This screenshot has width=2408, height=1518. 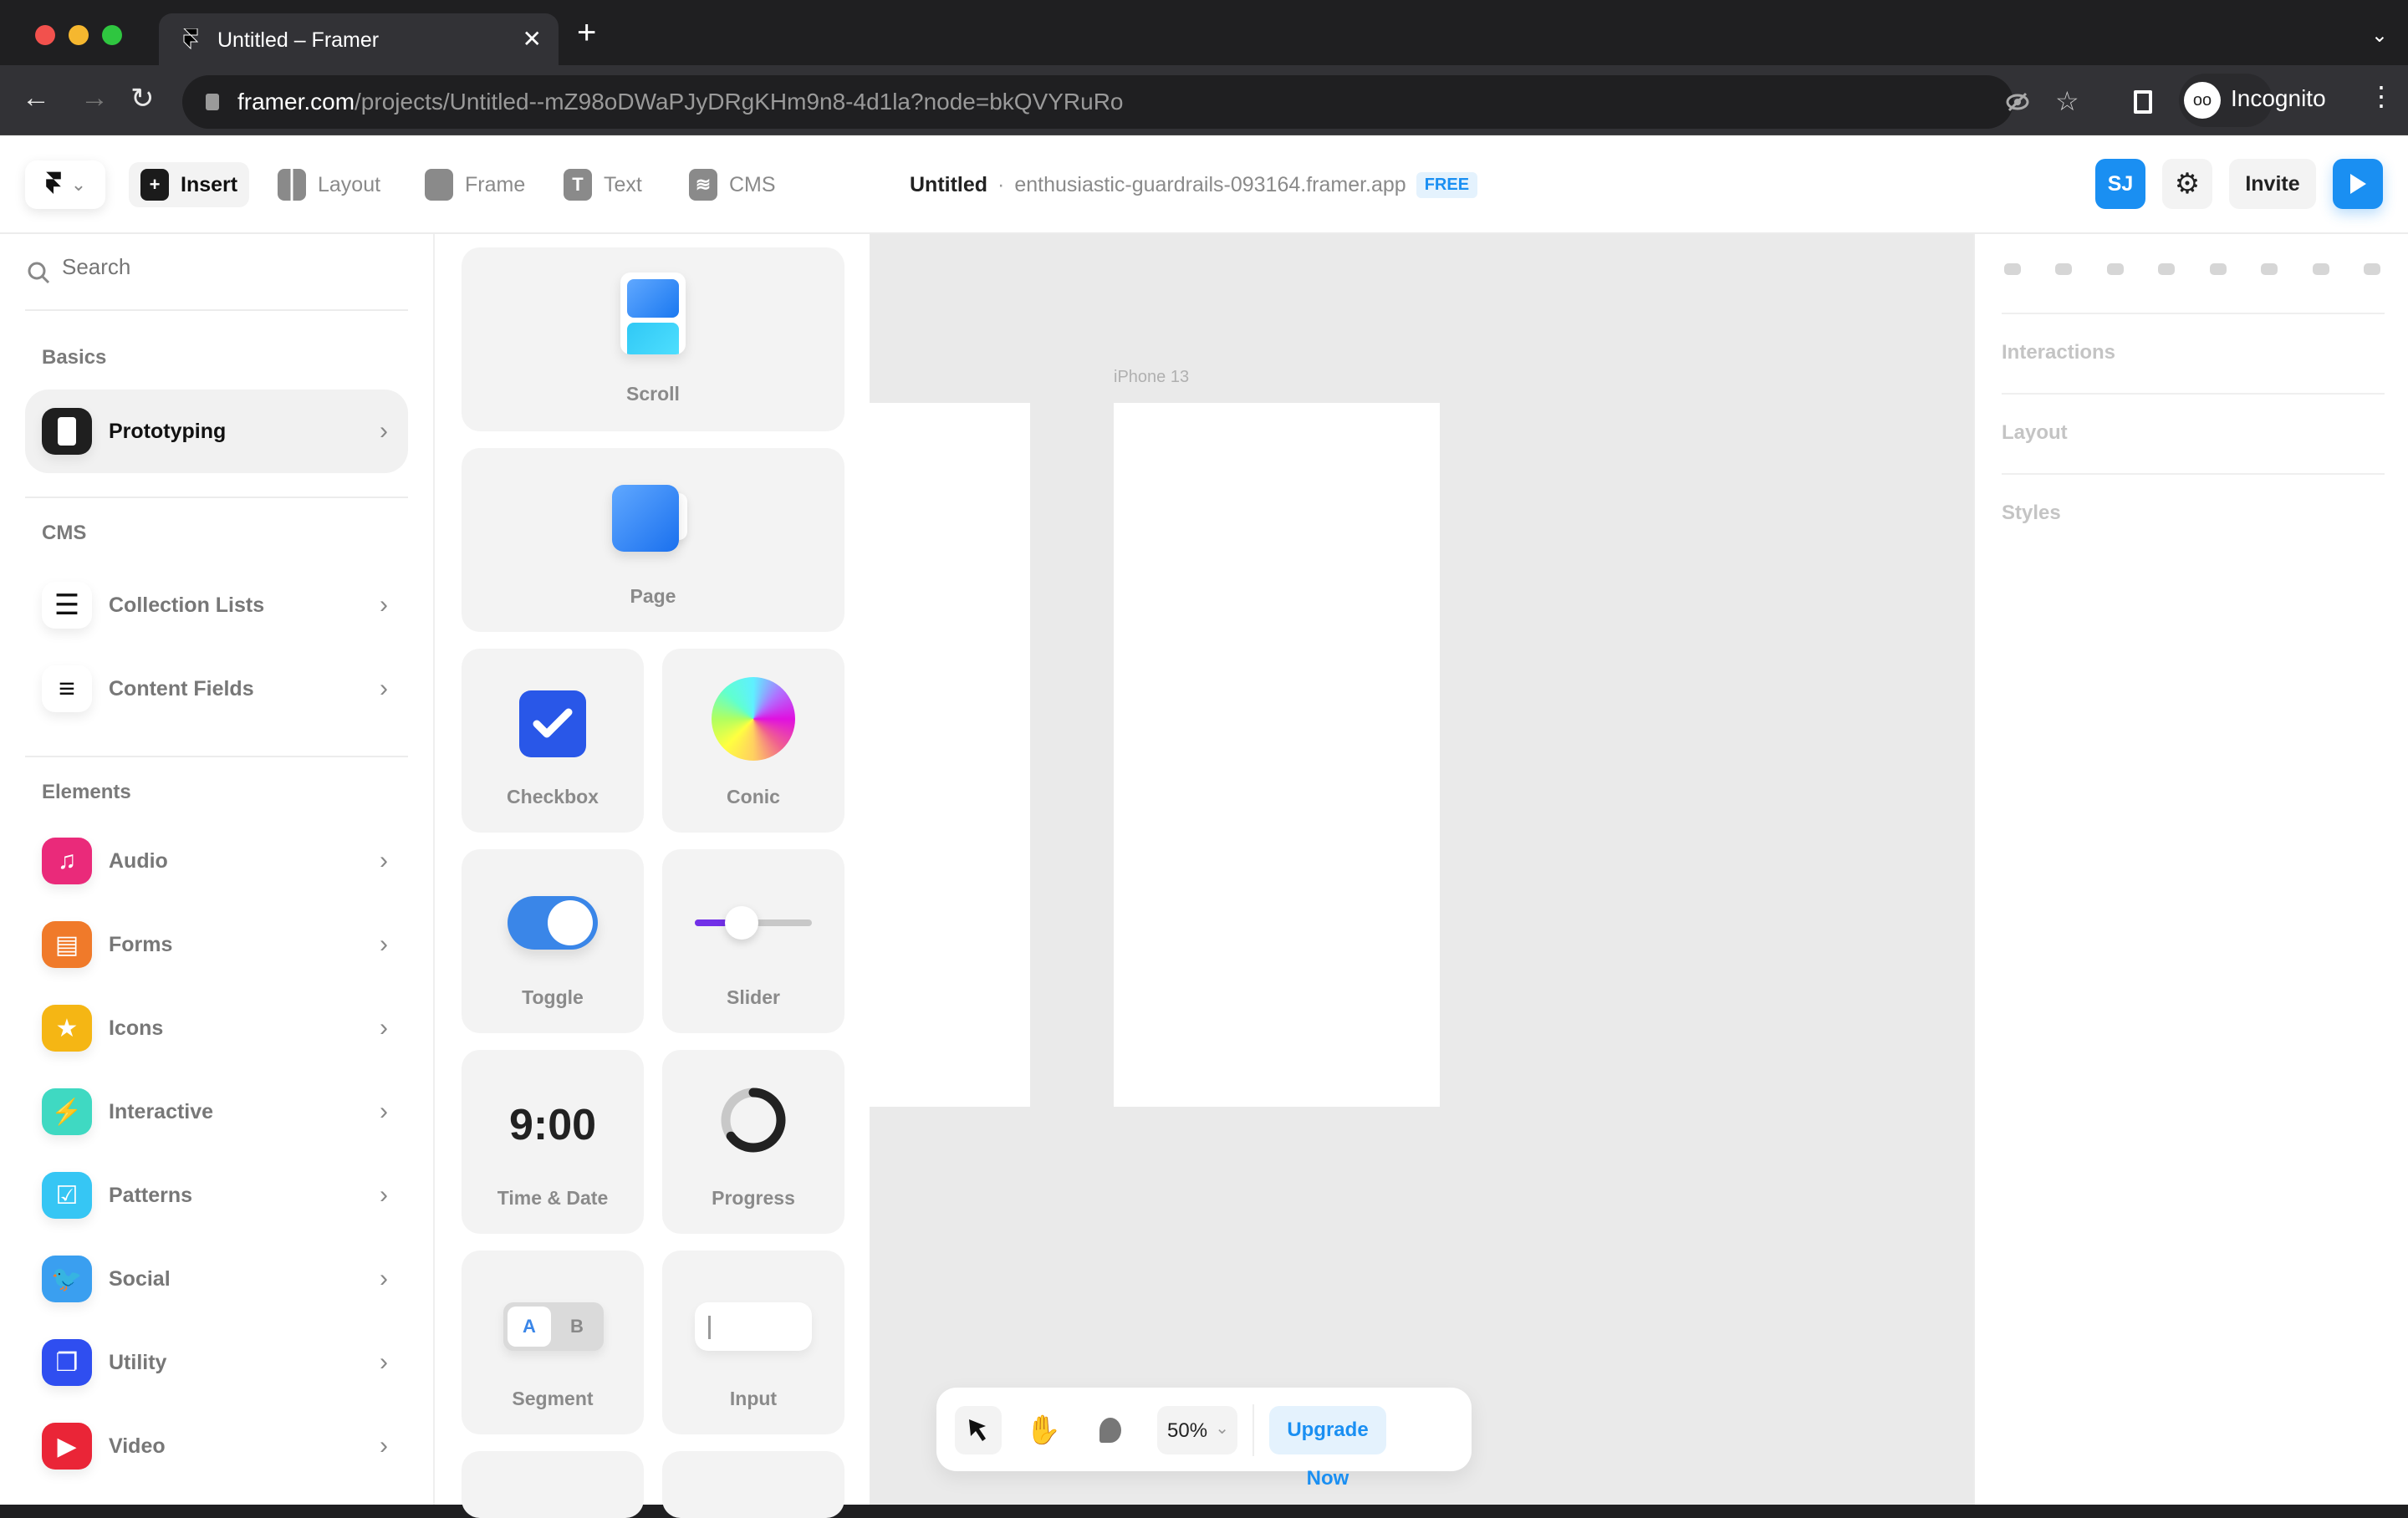 I want to click on align-center-h-icon, so click(x=2063, y=269).